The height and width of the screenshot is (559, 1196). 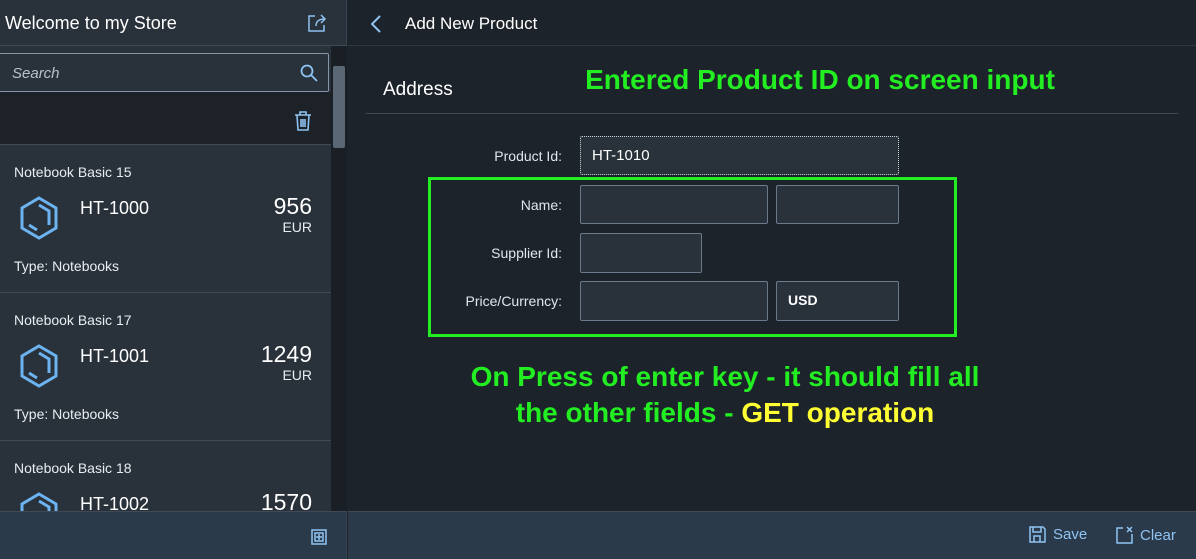 I want to click on annotation-line2: the other fields - GET operation, so click(x=725, y=413).